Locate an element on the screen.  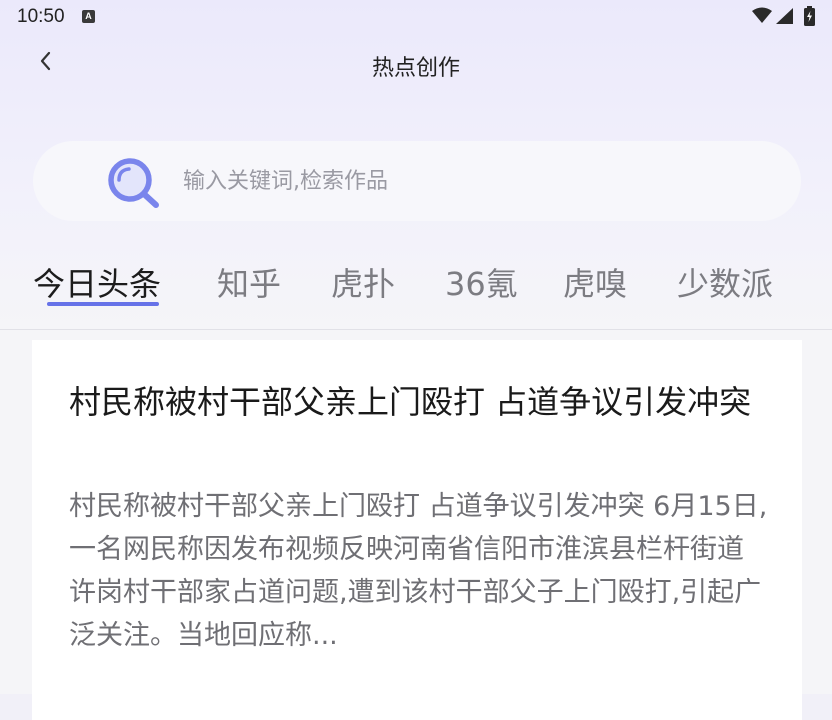
article-title: 村民称被村干部父亲上门殴打 占道争议引发冲突 is located at coordinates (410, 402).